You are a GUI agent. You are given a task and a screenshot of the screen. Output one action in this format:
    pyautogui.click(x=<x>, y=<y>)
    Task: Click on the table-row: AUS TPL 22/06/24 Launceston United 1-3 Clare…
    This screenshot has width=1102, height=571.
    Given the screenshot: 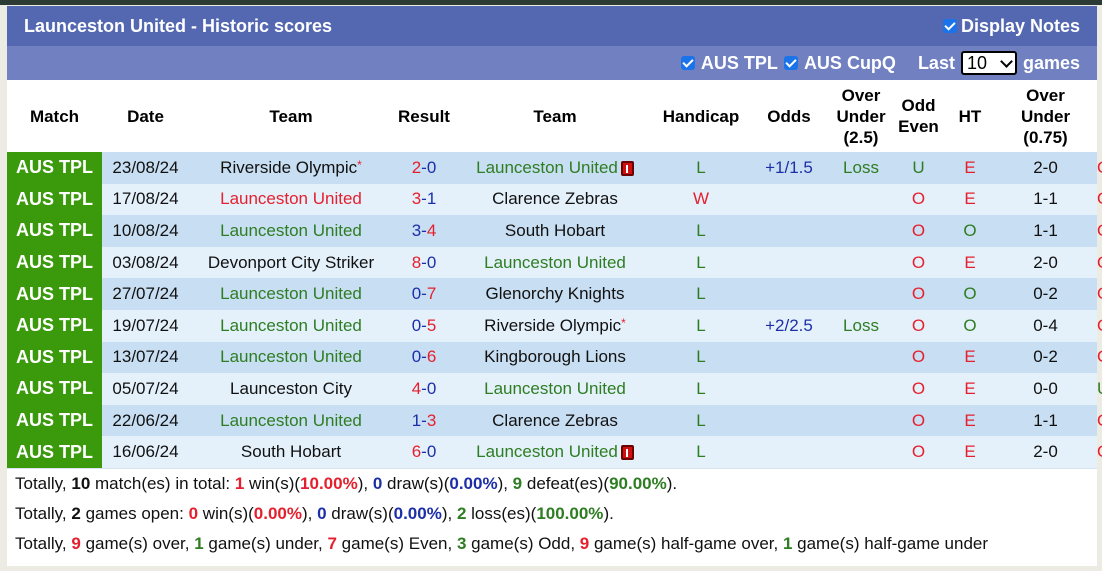 What is the action you would take?
    pyautogui.click(x=554, y=420)
    